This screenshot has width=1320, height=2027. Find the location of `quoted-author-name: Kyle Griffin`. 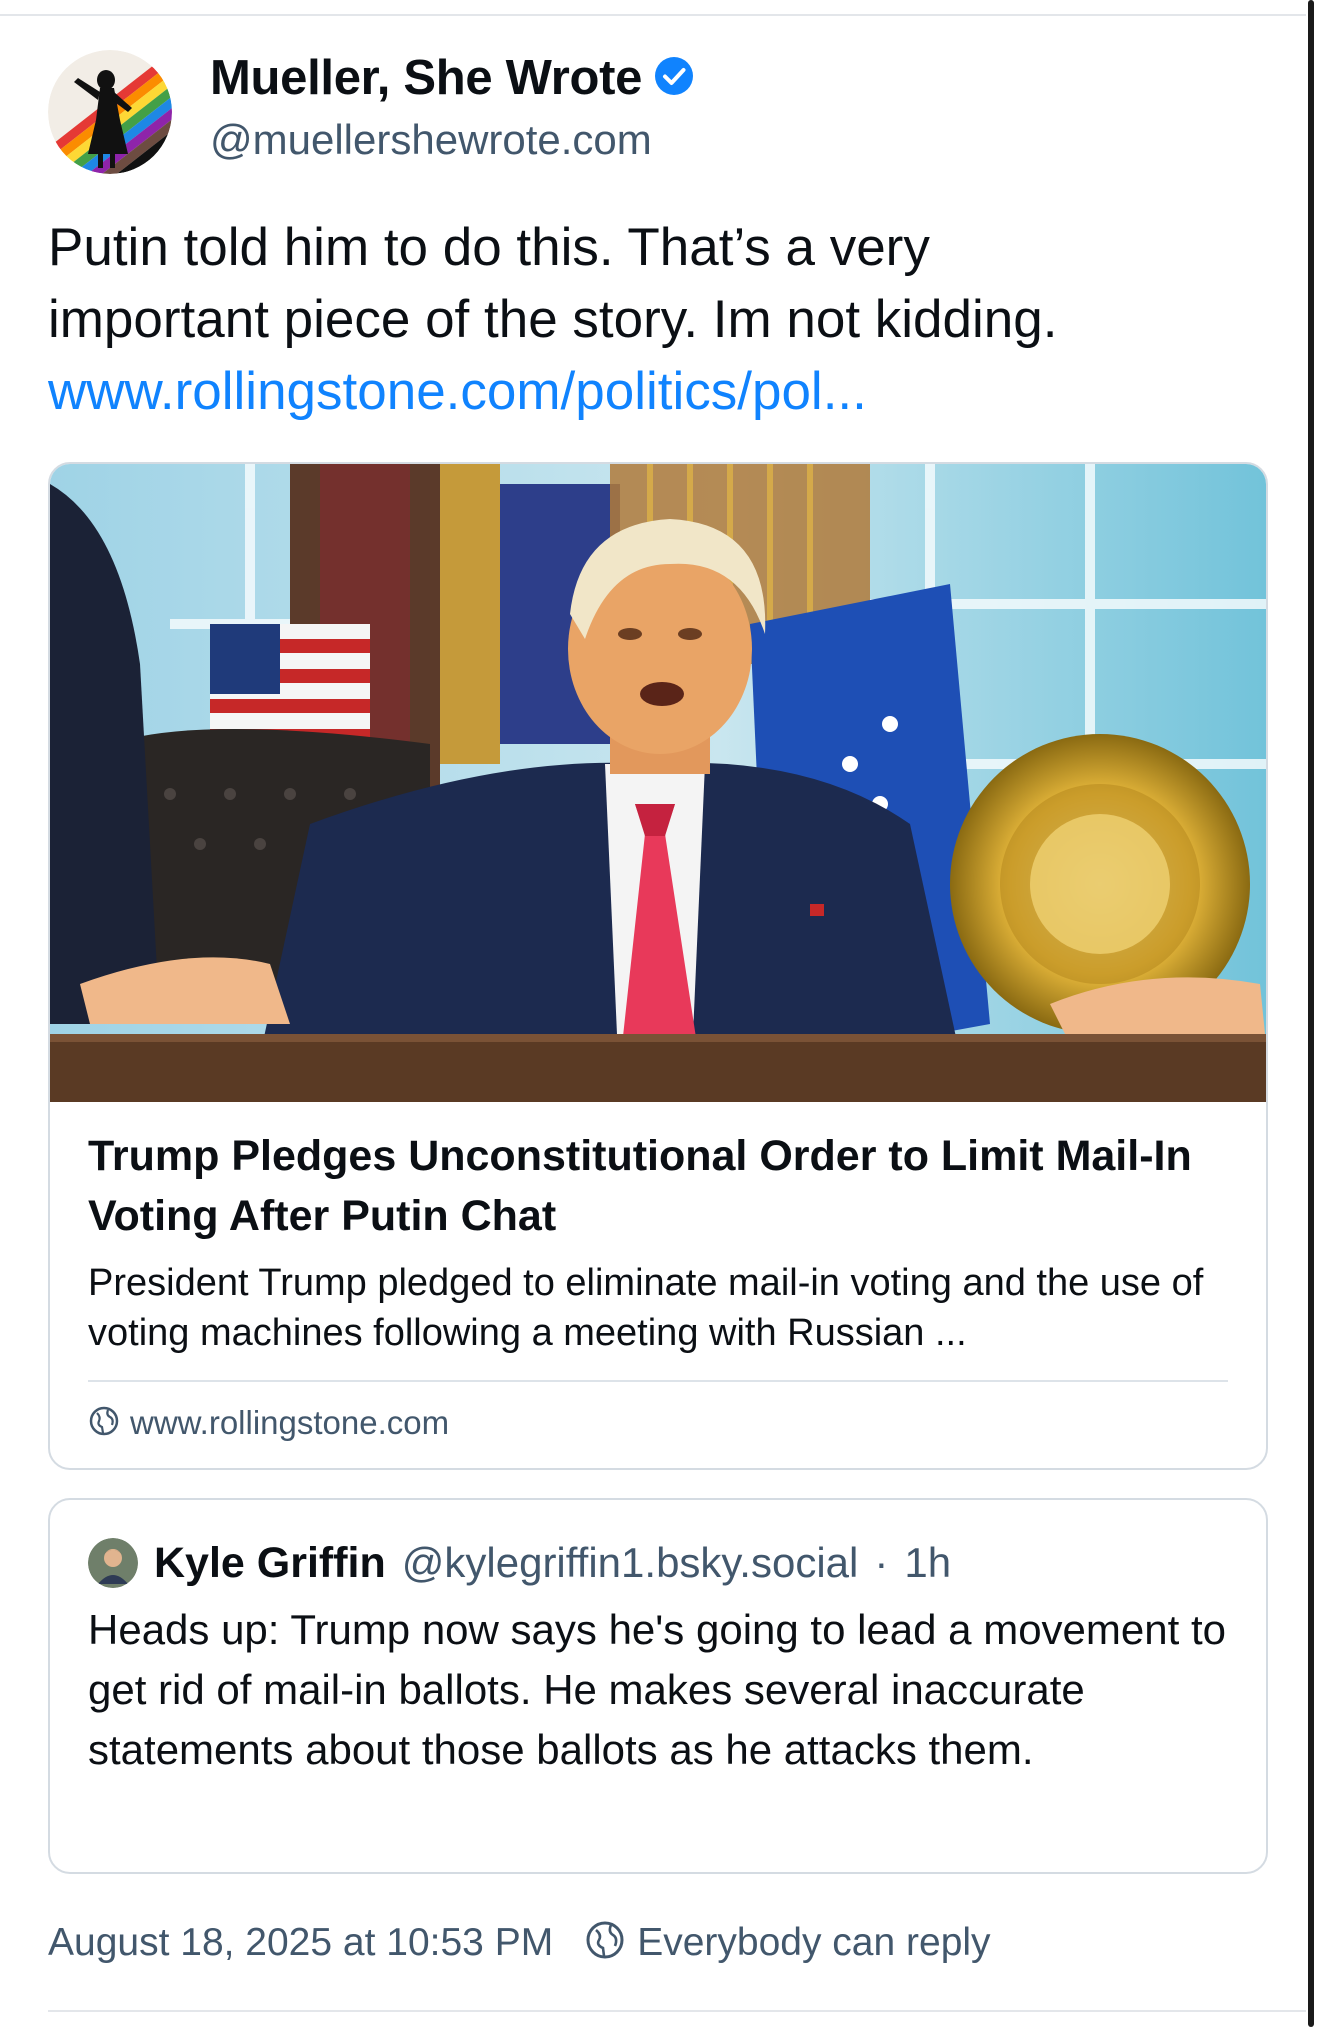

quoted-author-name: Kyle Griffin is located at coordinates (270, 1563).